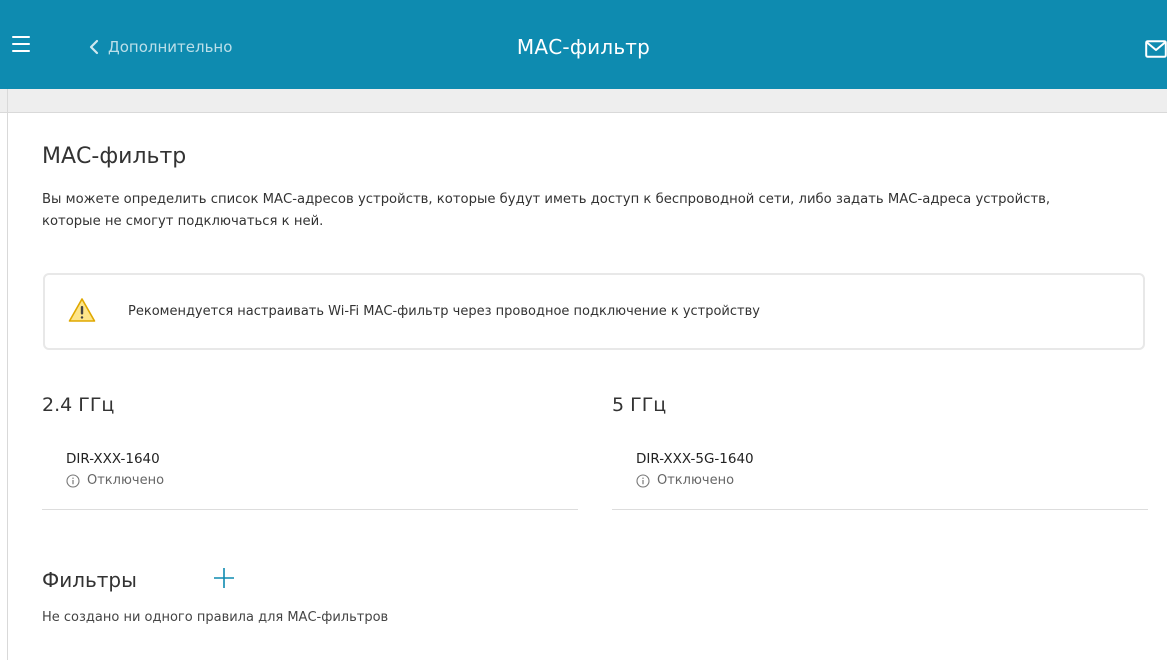 The height and width of the screenshot is (660, 1167). I want to click on filters-title: Фильтры, so click(89, 580).